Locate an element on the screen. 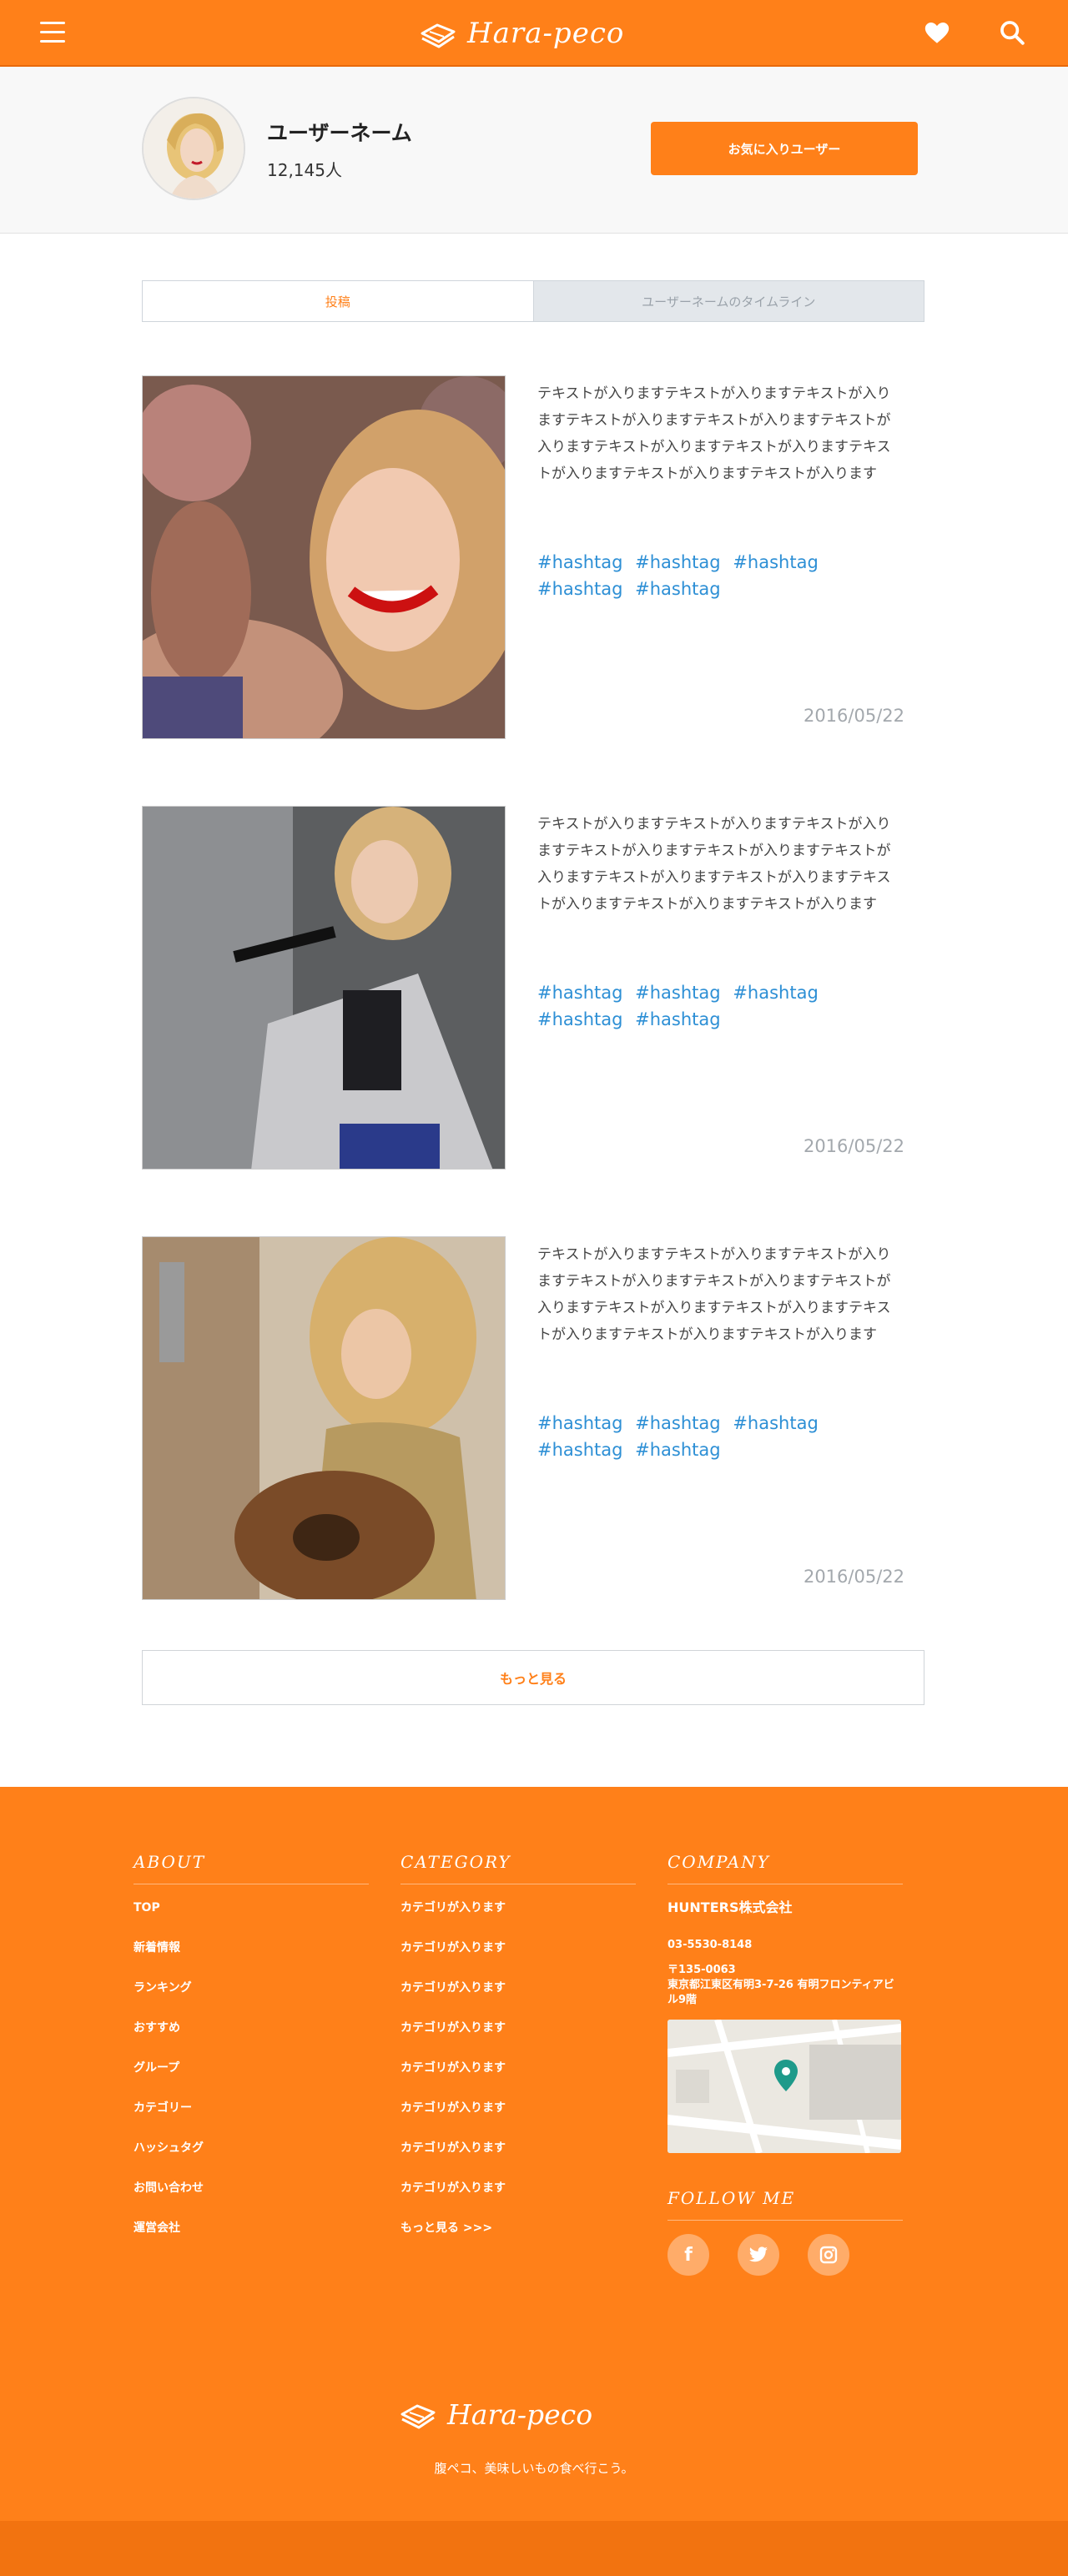  logo-text: Hara-peco is located at coordinates (546, 33).